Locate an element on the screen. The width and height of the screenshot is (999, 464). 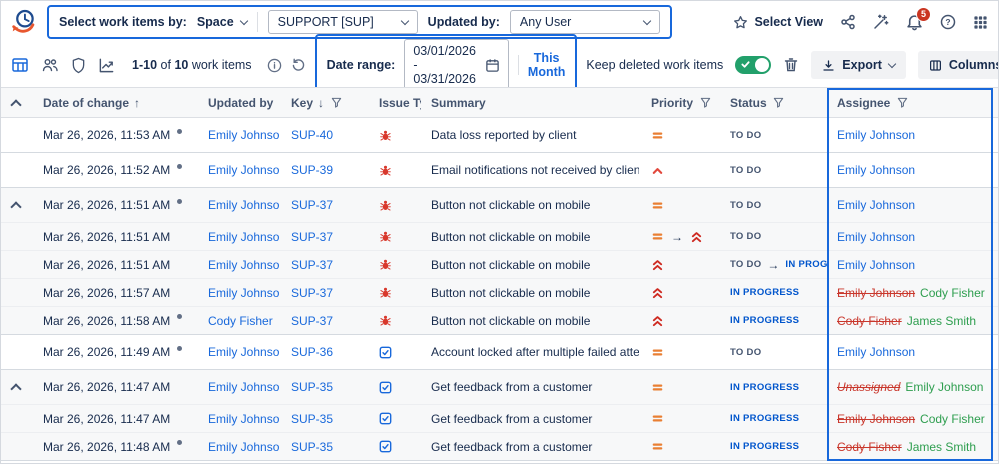
change-date: Mar 26, 2026, 11:58 AM is located at coordinates (107, 320).